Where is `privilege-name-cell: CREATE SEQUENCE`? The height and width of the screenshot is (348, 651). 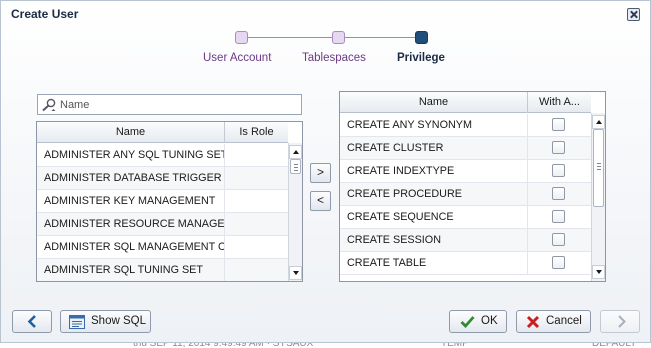 privilege-name-cell: CREATE SEQUENCE is located at coordinates (434, 217).